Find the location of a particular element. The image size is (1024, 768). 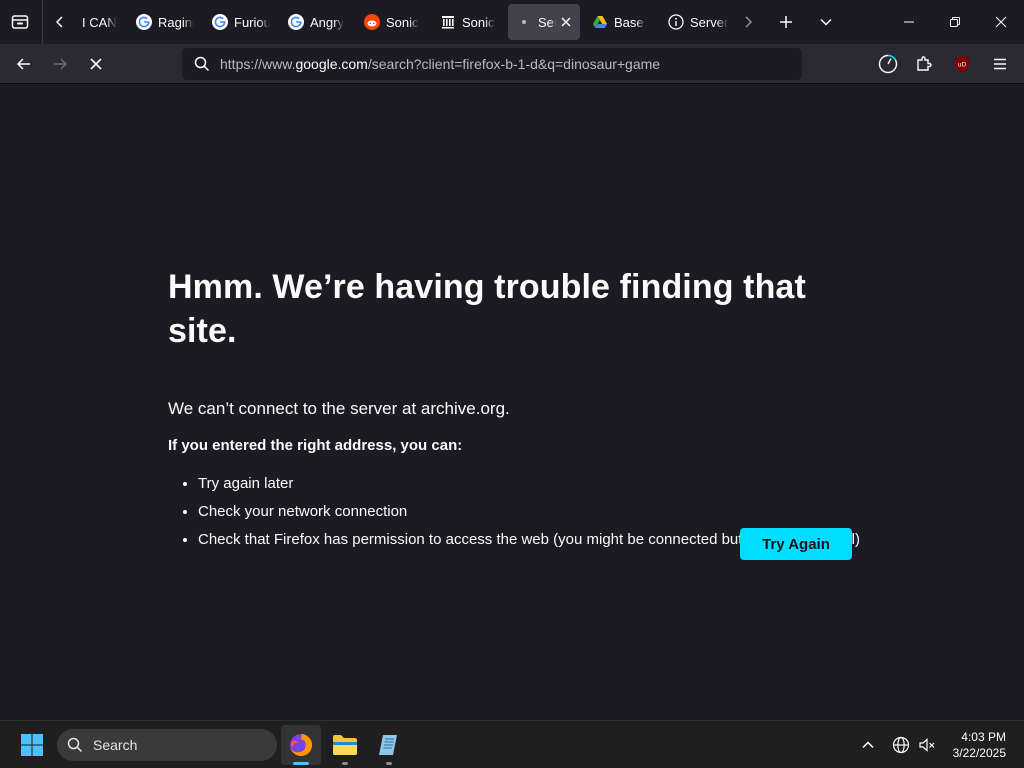

tab-title: Ser is located at coordinates (547, 22).